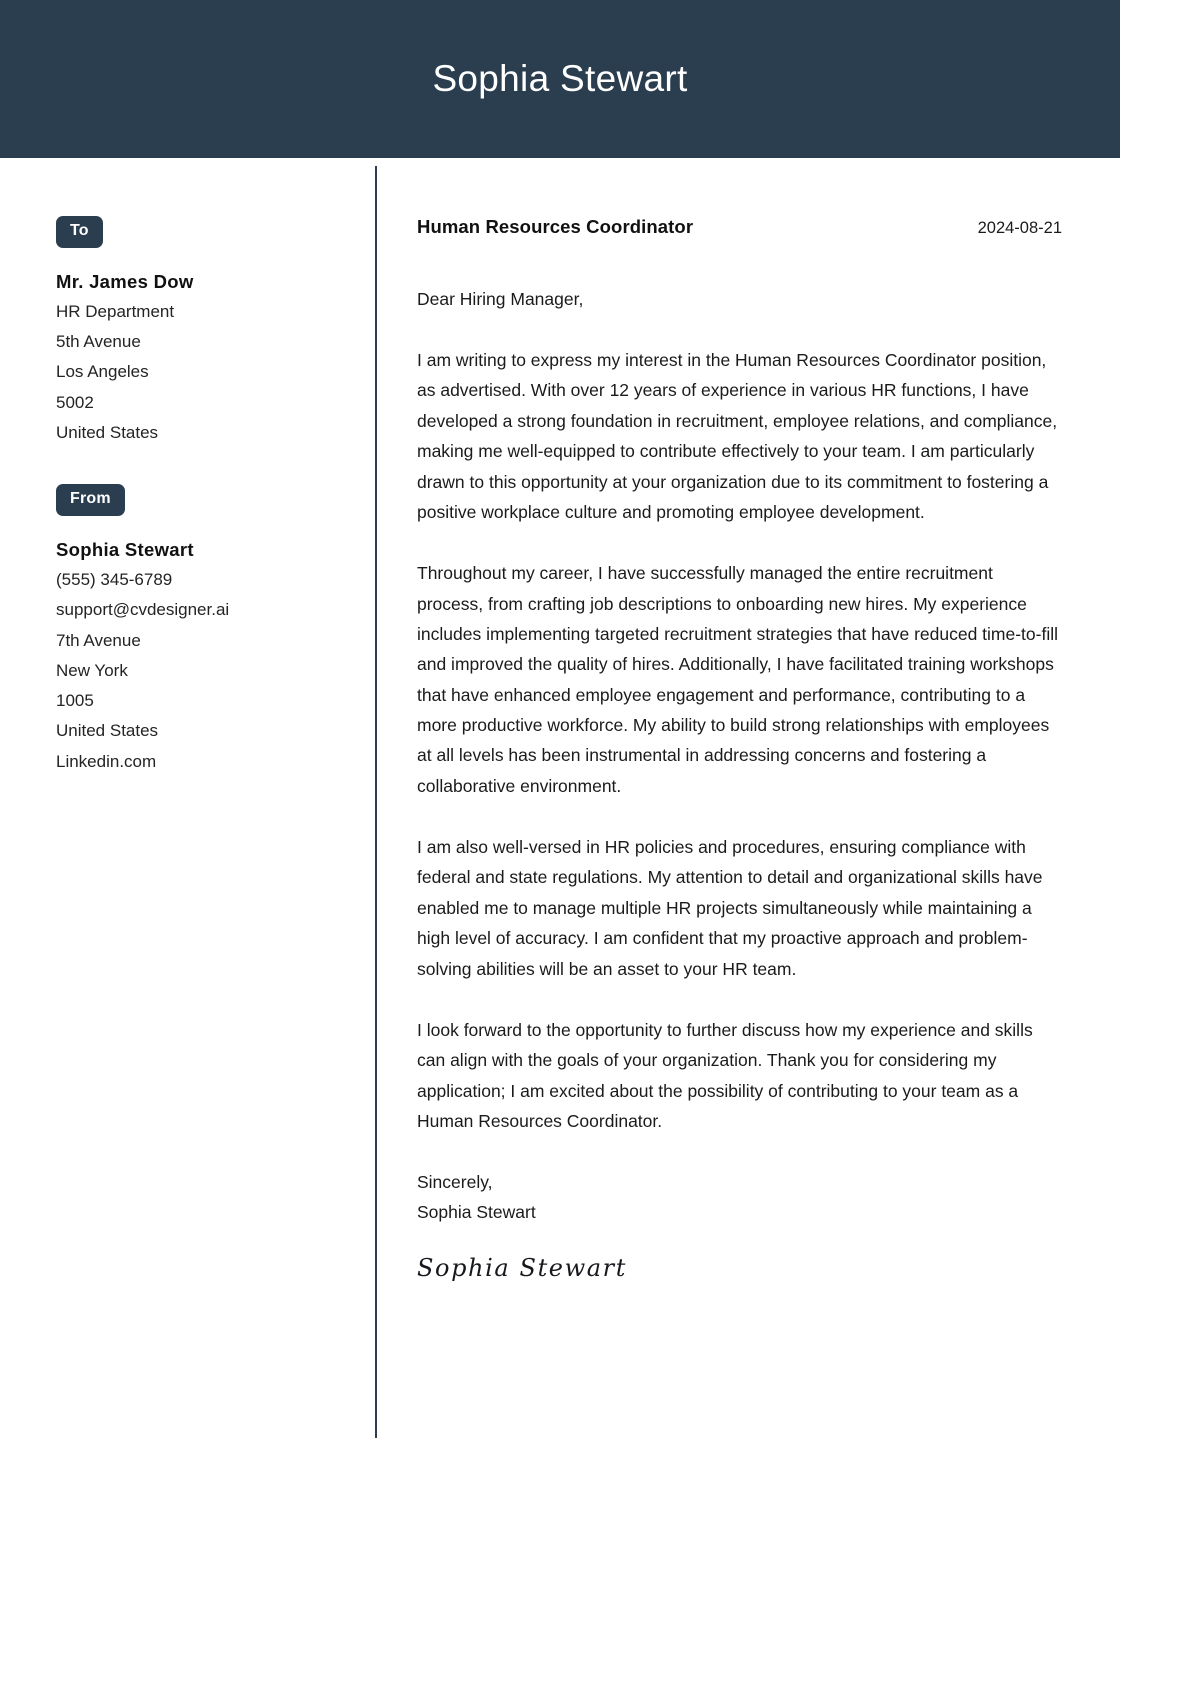  Describe the element at coordinates (1019, 228) in the screenshot. I see `letter-date: 2024-08-21` at that location.